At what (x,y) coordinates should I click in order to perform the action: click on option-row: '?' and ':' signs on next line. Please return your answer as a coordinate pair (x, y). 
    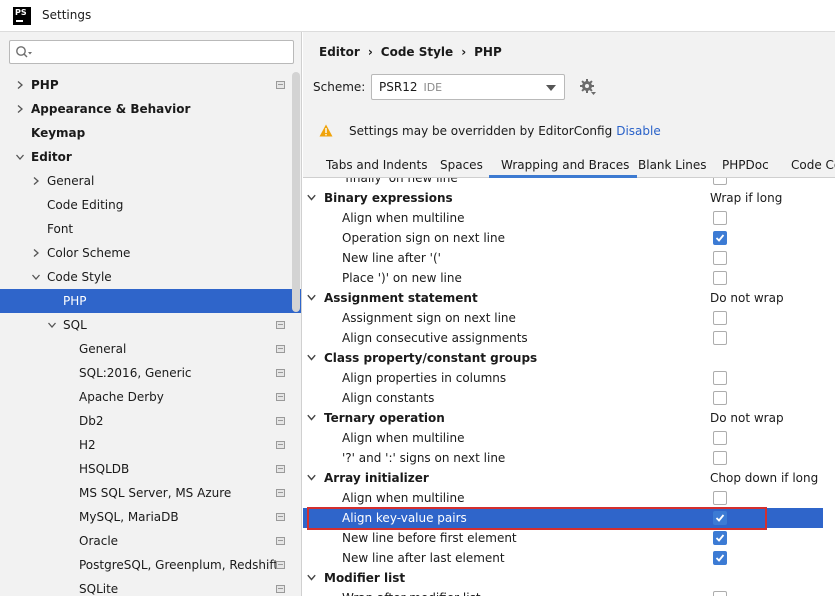
    Looking at the image, I should click on (563, 458).